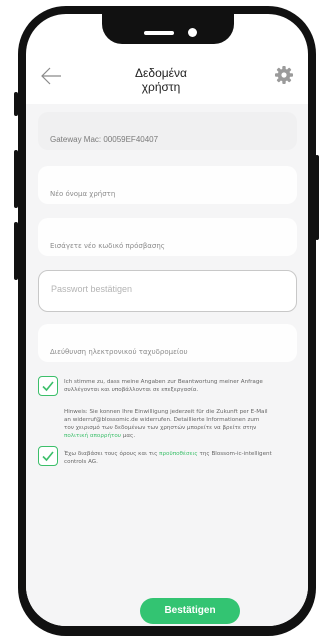 This screenshot has height=640, width=333. What do you see at coordinates (83, 194) in the screenshot?
I see `username-placeholder: Νέο όνομα χρήστη` at bounding box center [83, 194].